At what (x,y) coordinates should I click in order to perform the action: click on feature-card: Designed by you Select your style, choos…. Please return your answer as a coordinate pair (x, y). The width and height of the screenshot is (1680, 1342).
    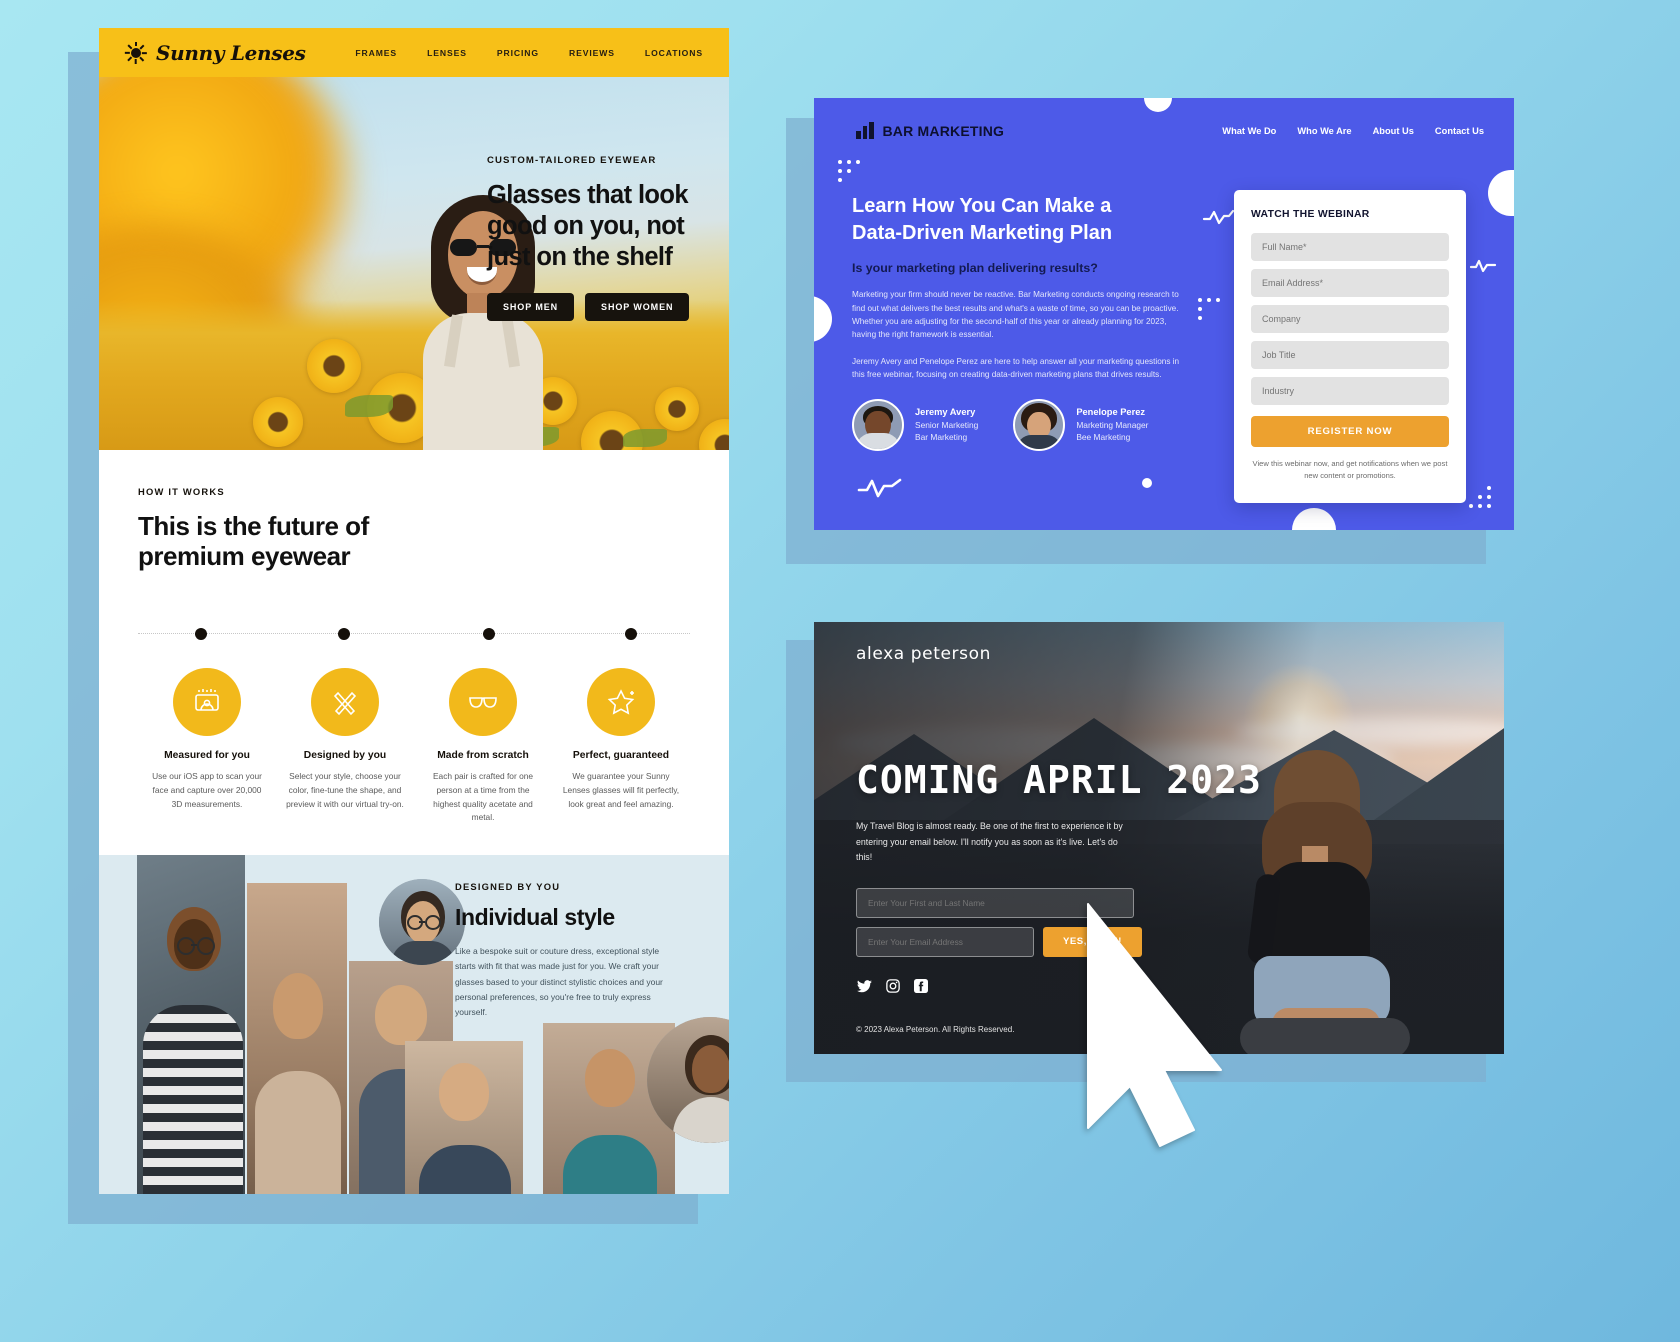
    Looking at the image, I should click on (345, 746).